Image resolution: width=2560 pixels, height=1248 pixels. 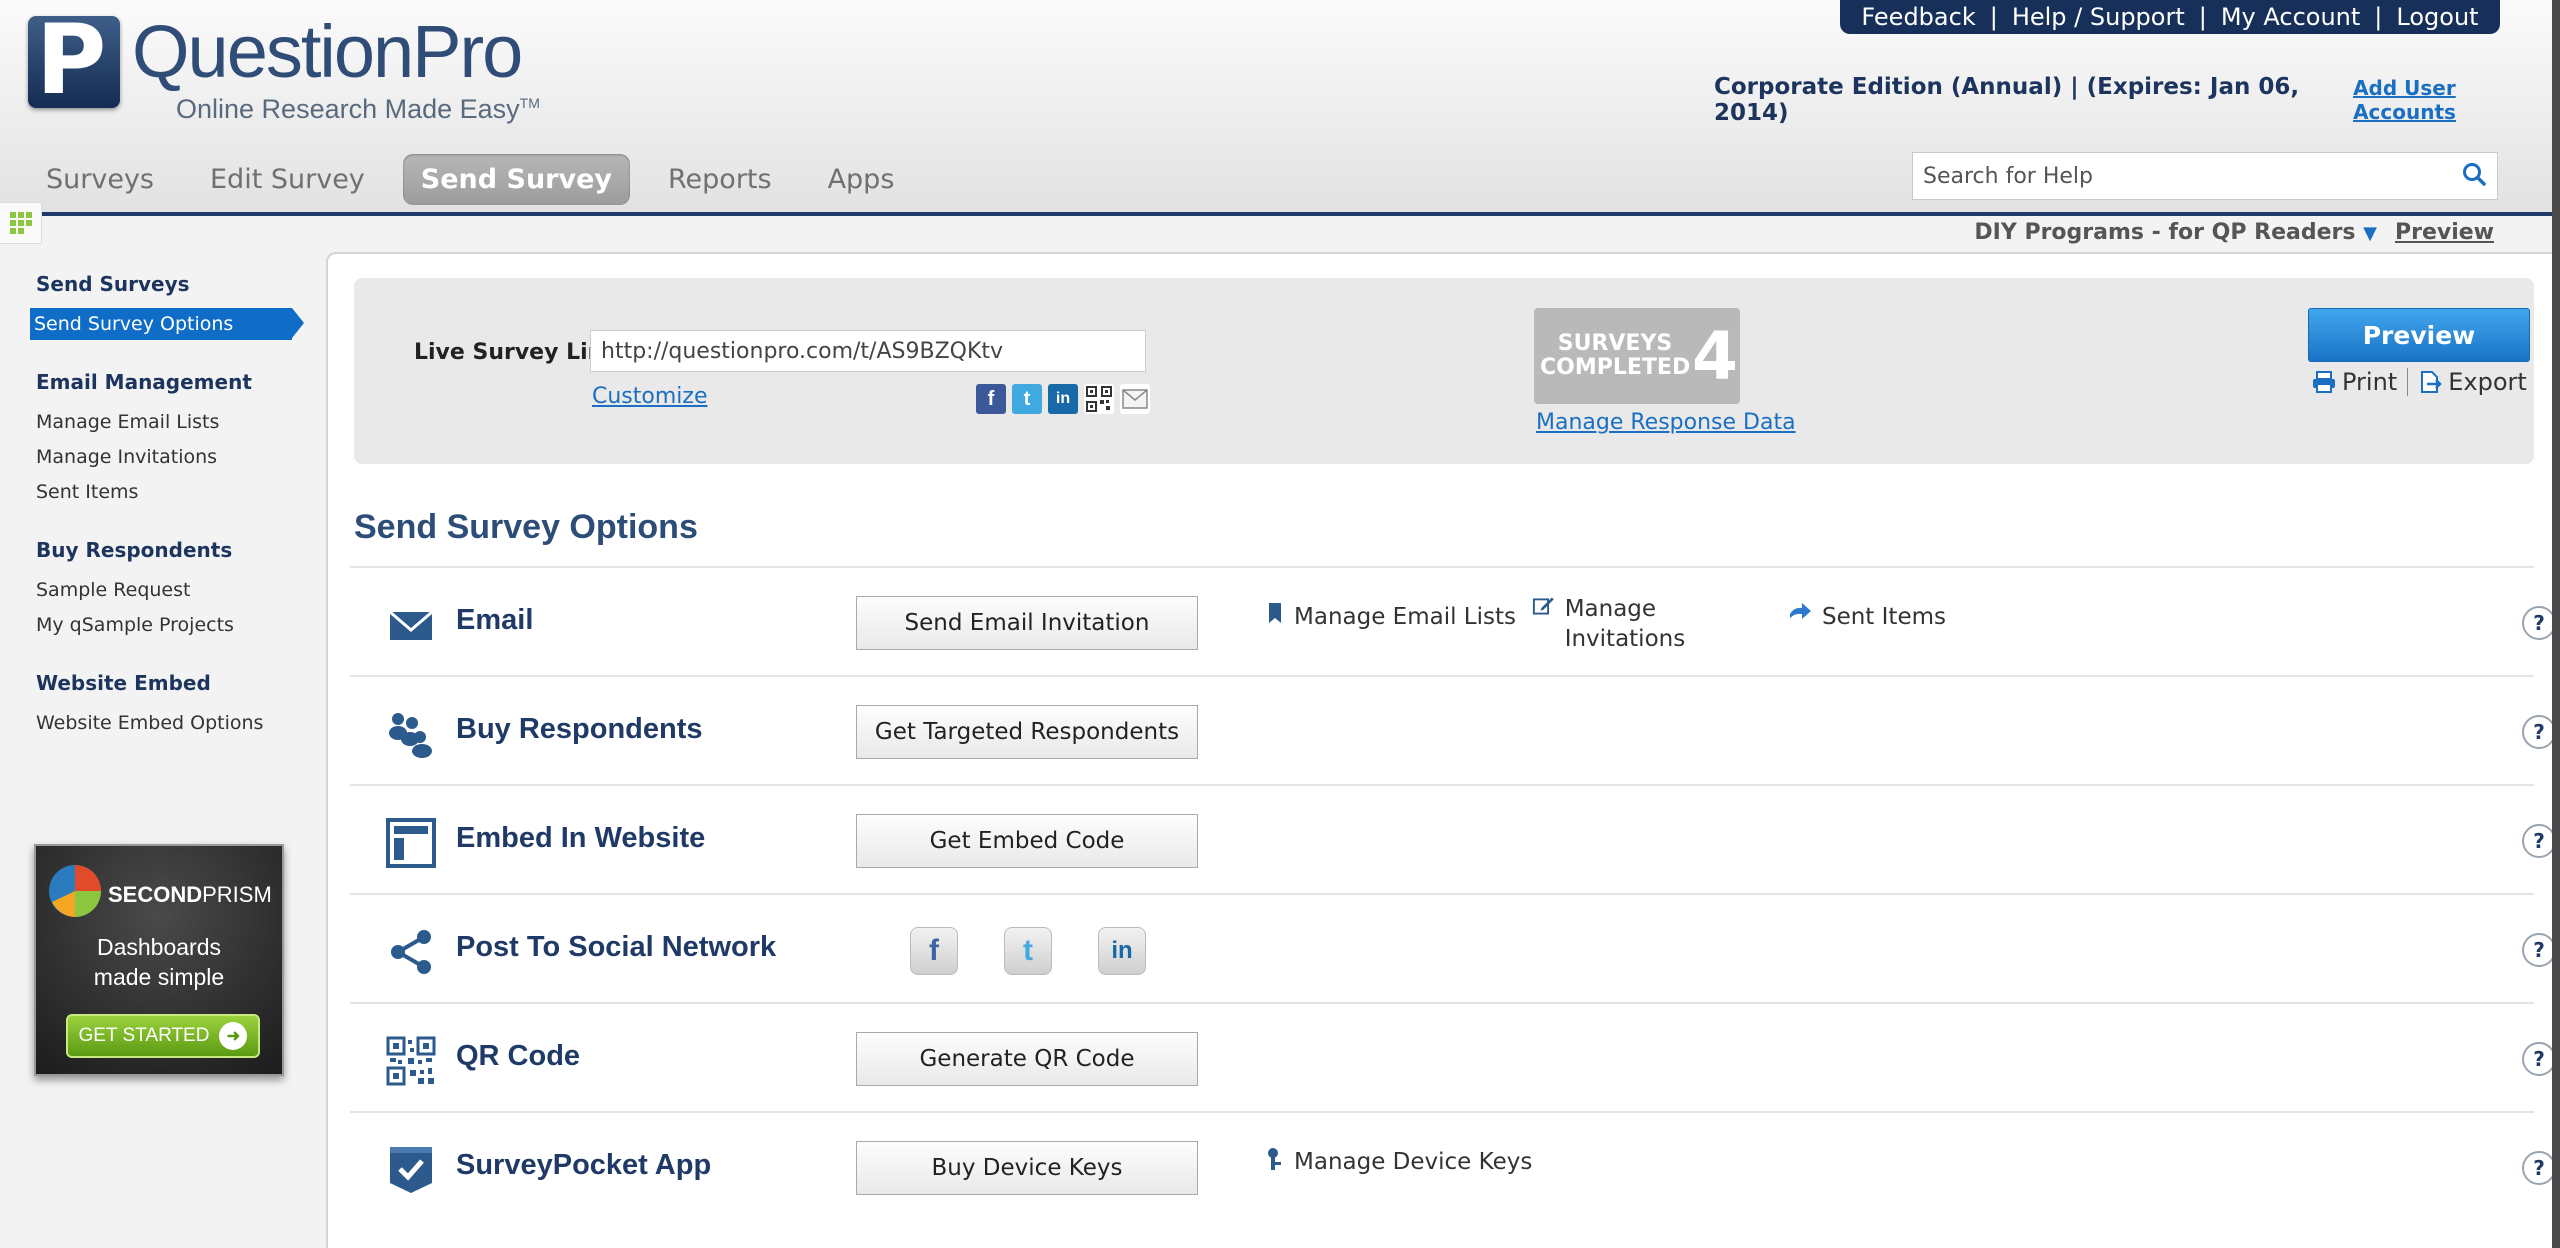 I want to click on linkedin-share-button: in, so click(x=1122, y=951).